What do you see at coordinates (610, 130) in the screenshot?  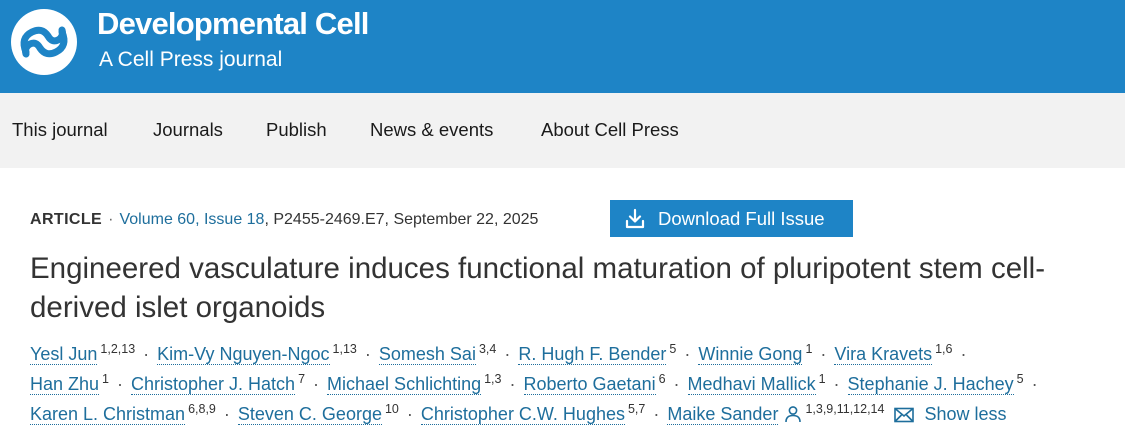 I see `nav-about-cell-press: About Cell Press` at bounding box center [610, 130].